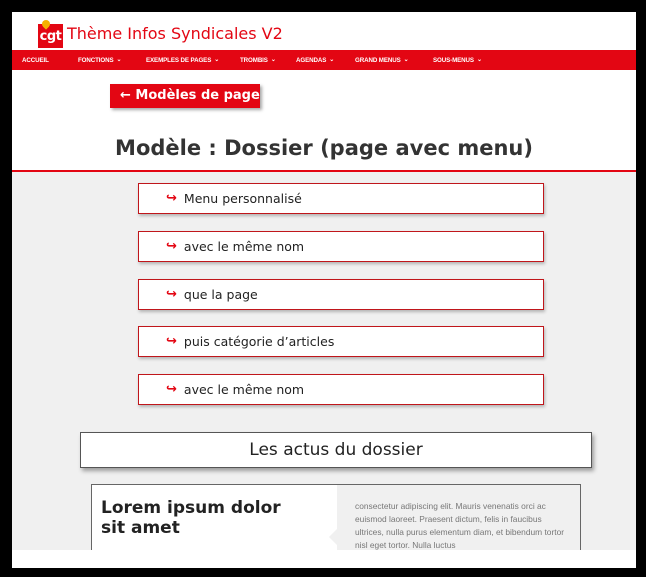 Image resolution: width=646 pixels, height=577 pixels. I want to click on cgt-logo: cgt, so click(50, 33).